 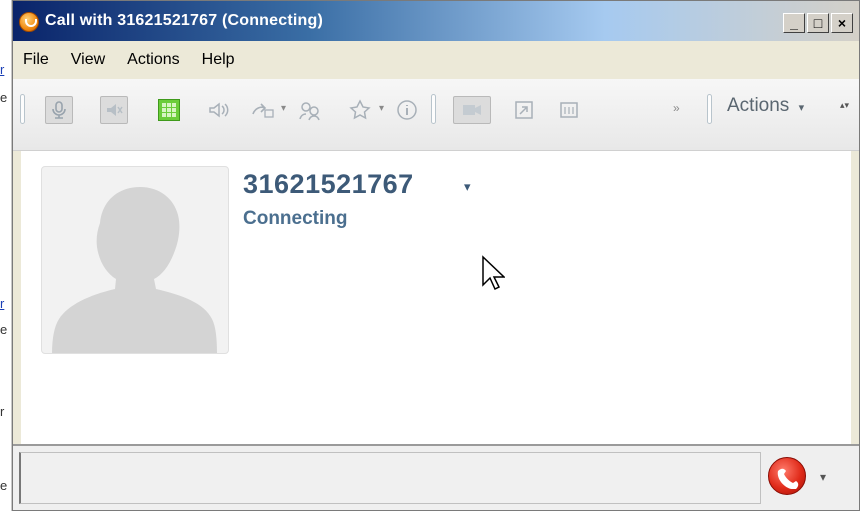 What do you see at coordinates (310, 110) in the screenshot?
I see `conference-icon` at bounding box center [310, 110].